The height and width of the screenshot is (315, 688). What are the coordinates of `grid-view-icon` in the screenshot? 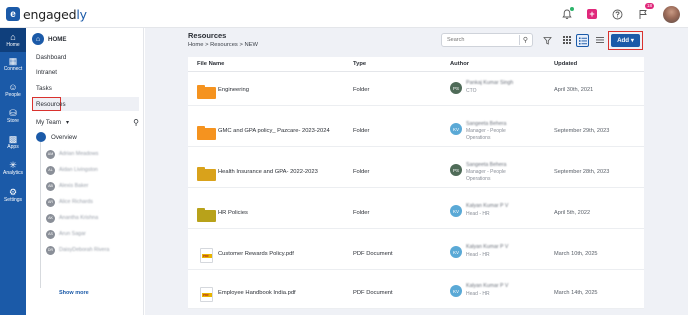 It's located at (567, 40).